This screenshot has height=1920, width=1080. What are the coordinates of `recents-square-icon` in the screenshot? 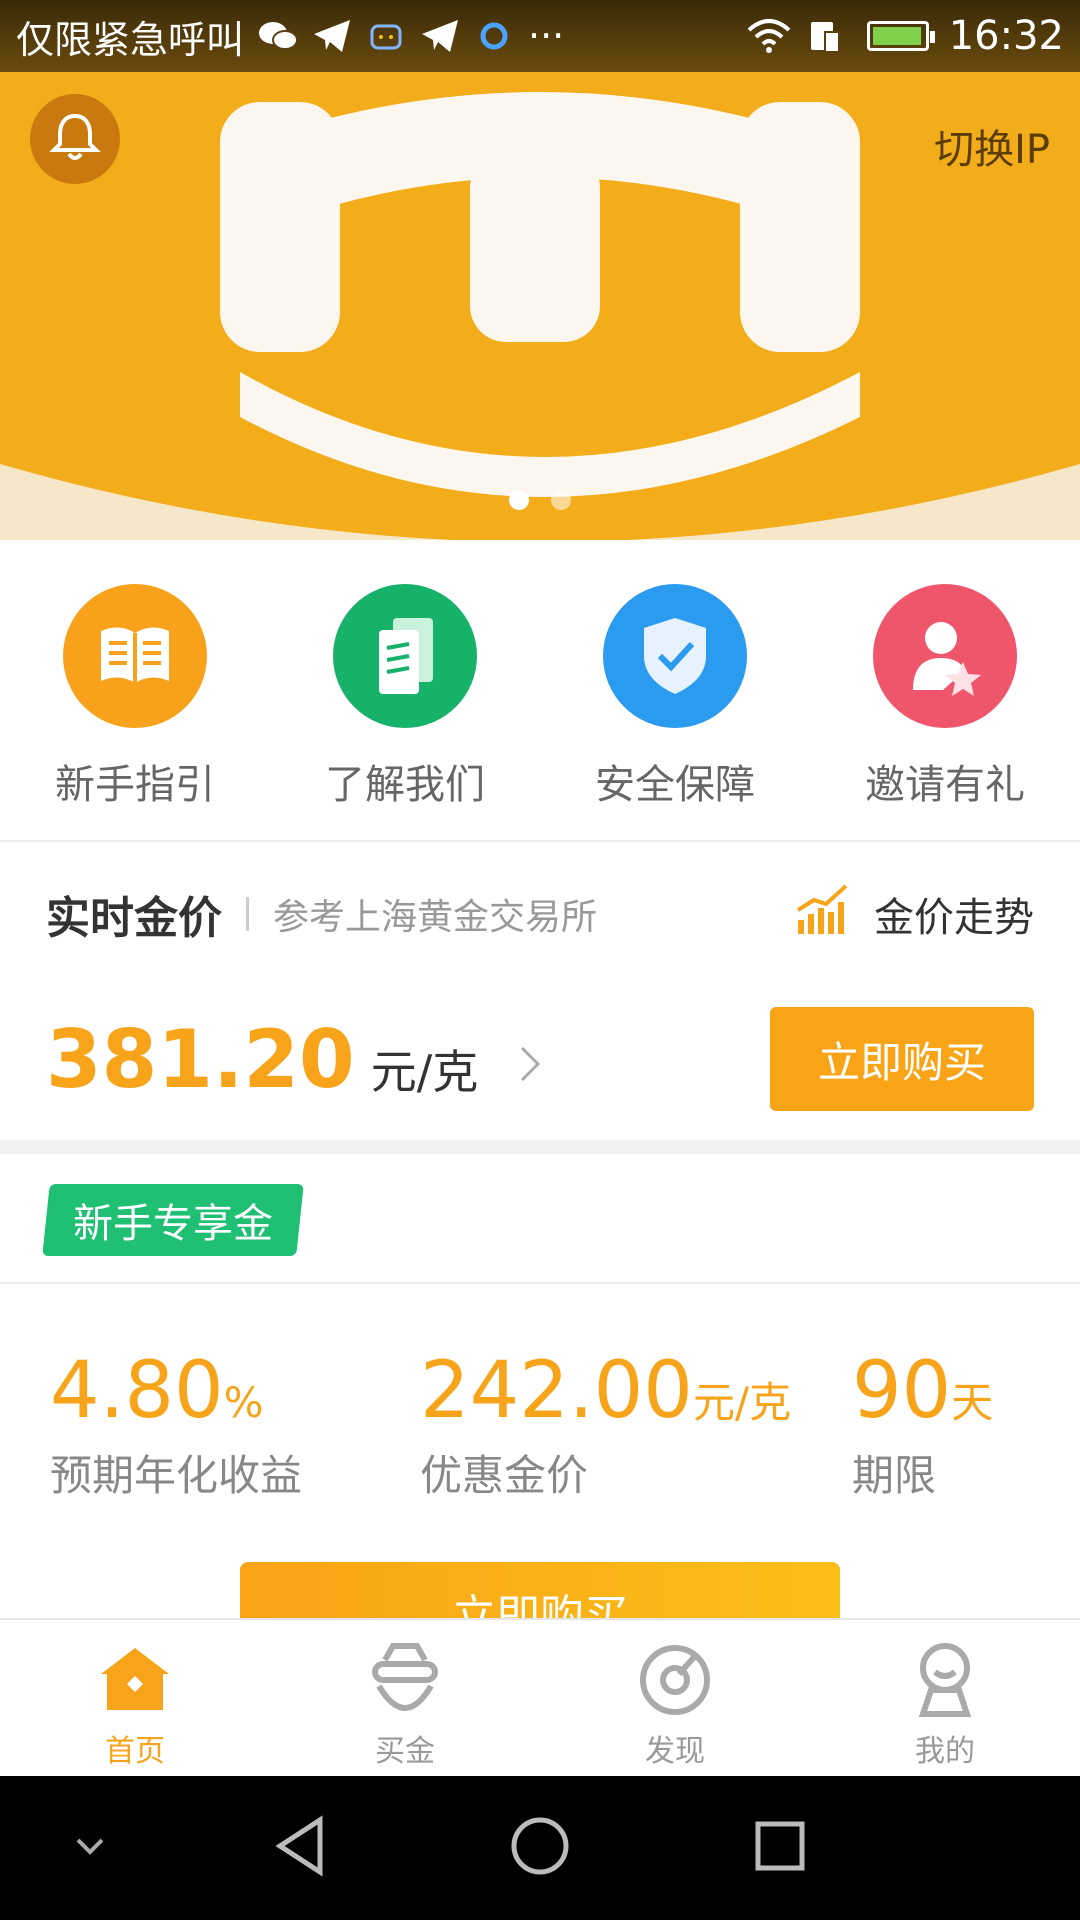 It's located at (780, 1848).